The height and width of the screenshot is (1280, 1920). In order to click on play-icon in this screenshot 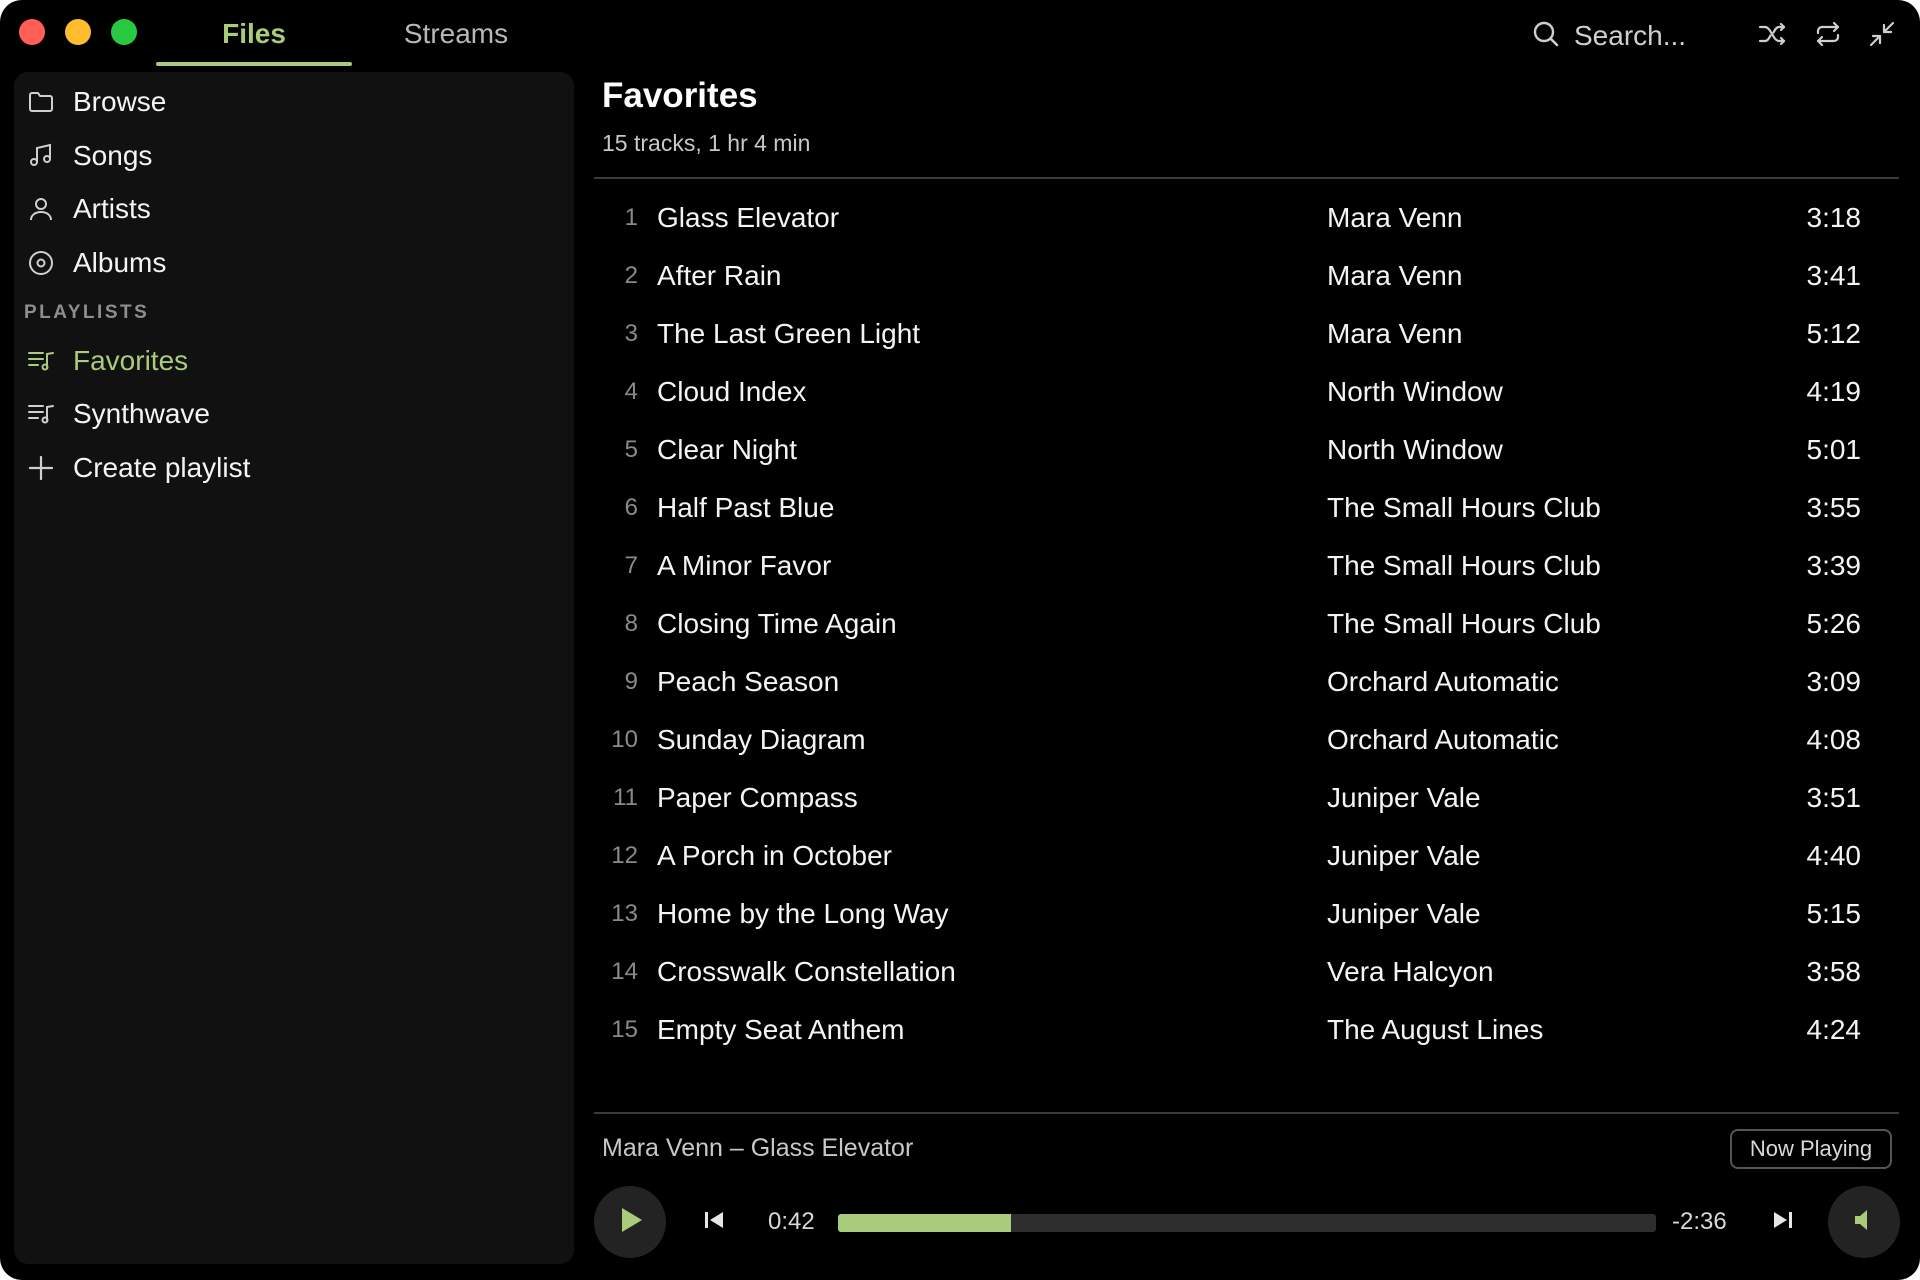, I will do `click(630, 1222)`.